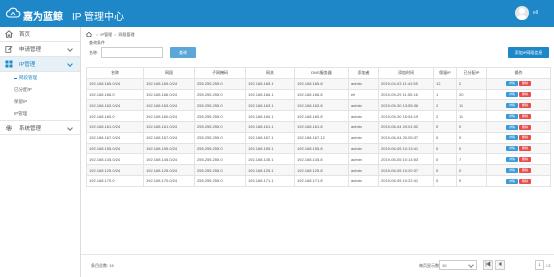 Image resolution: width=554 pixels, height=277 pixels. What do you see at coordinates (539, 265) in the screenshot?
I see `current-page-input: 1` at bounding box center [539, 265].